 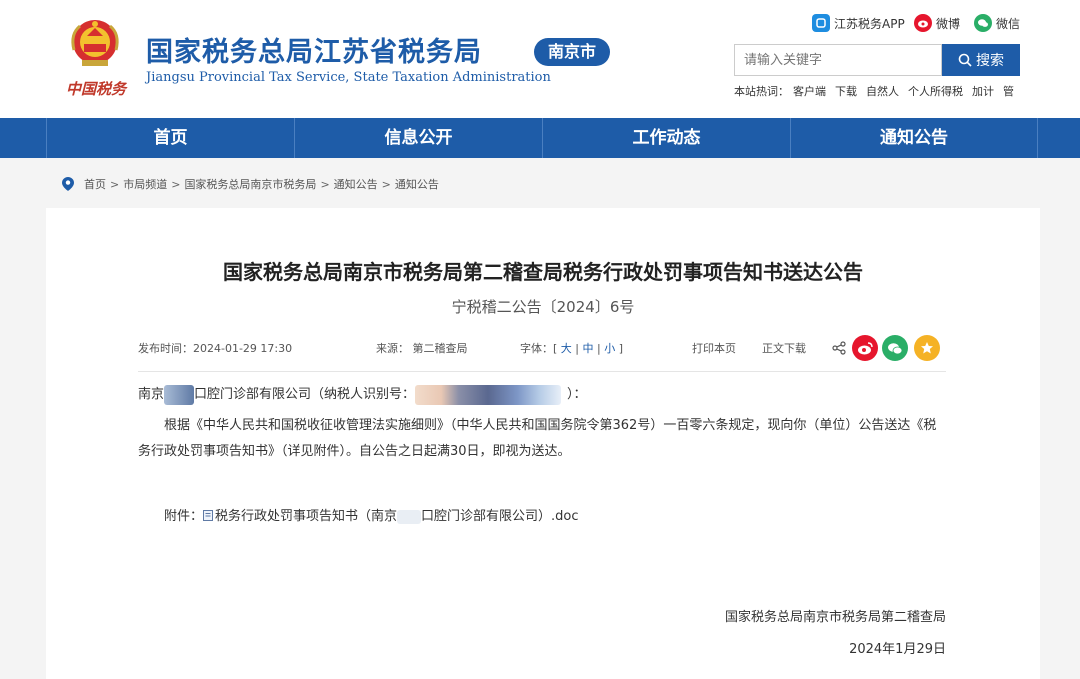 I want to click on hot-keywords-label: 本站热词：, so click(x=761, y=91).